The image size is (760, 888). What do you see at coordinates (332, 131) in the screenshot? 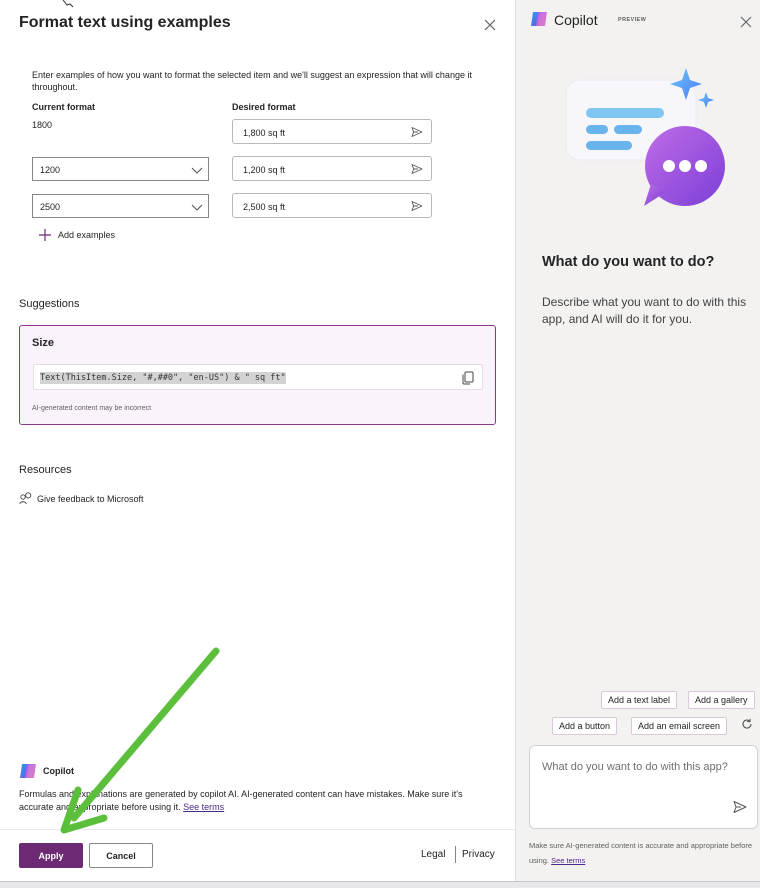
I see `desired-format-input: 1,800 sq ft` at bounding box center [332, 131].